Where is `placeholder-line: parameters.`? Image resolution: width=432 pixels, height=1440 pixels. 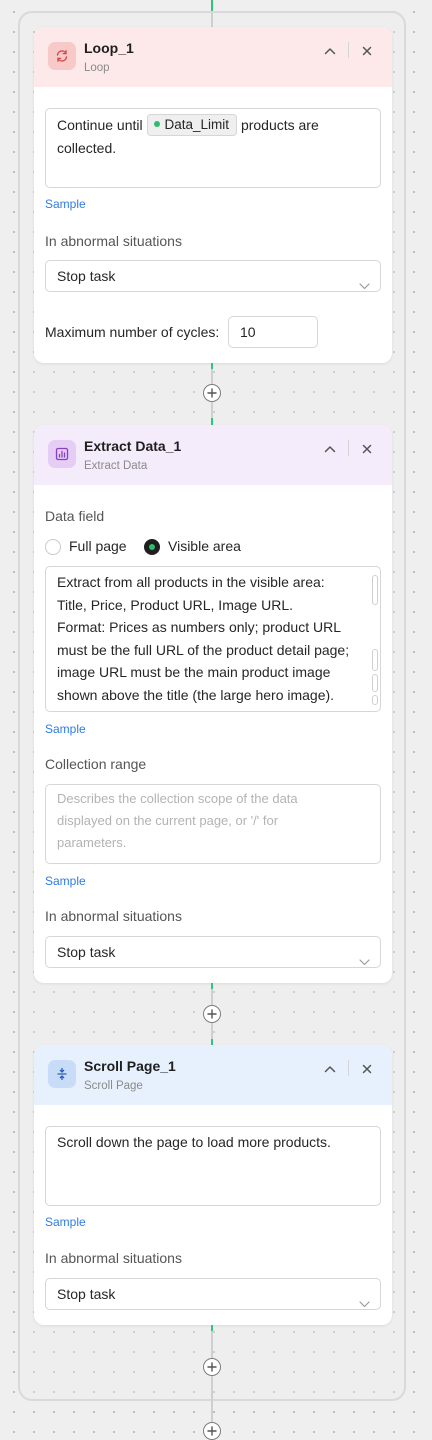
placeholder-line: parameters. is located at coordinates (92, 842).